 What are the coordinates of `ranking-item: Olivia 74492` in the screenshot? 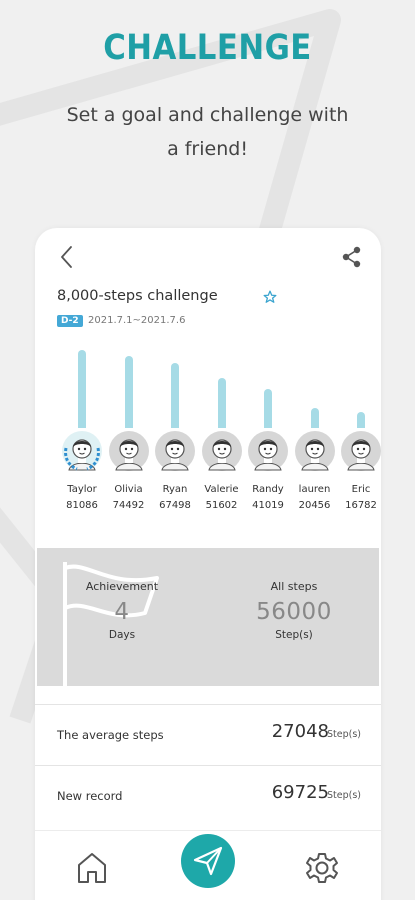 It's located at (129, 437).